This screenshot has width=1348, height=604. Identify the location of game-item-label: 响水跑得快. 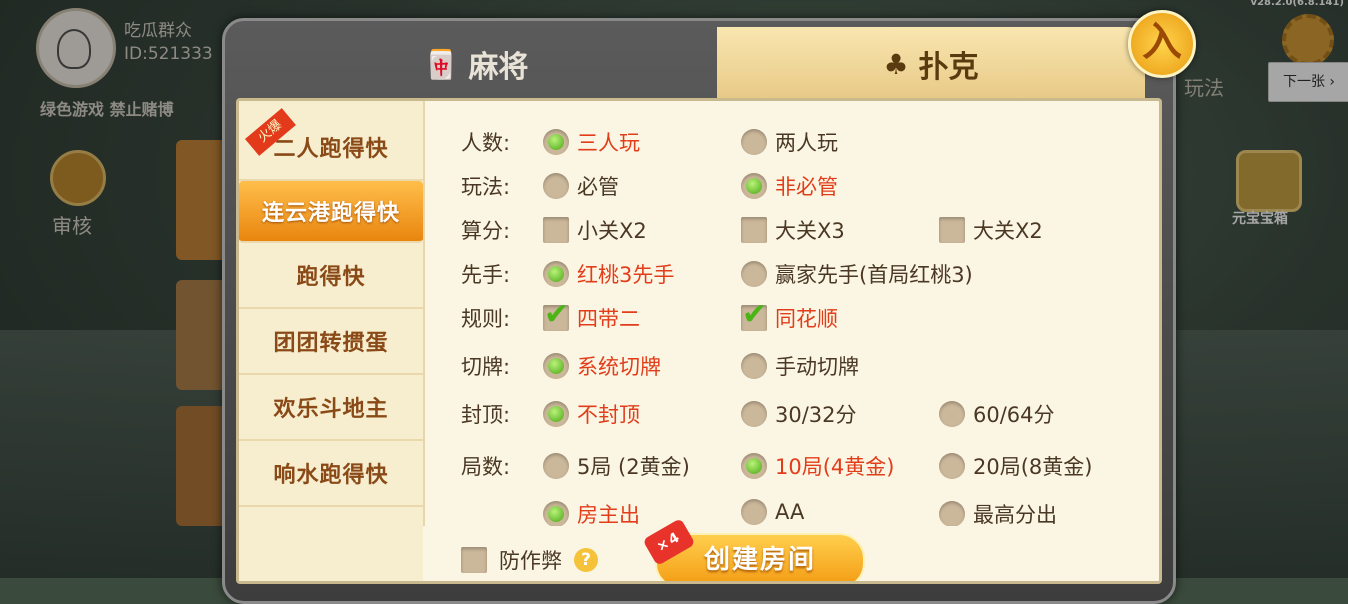
(331, 475).